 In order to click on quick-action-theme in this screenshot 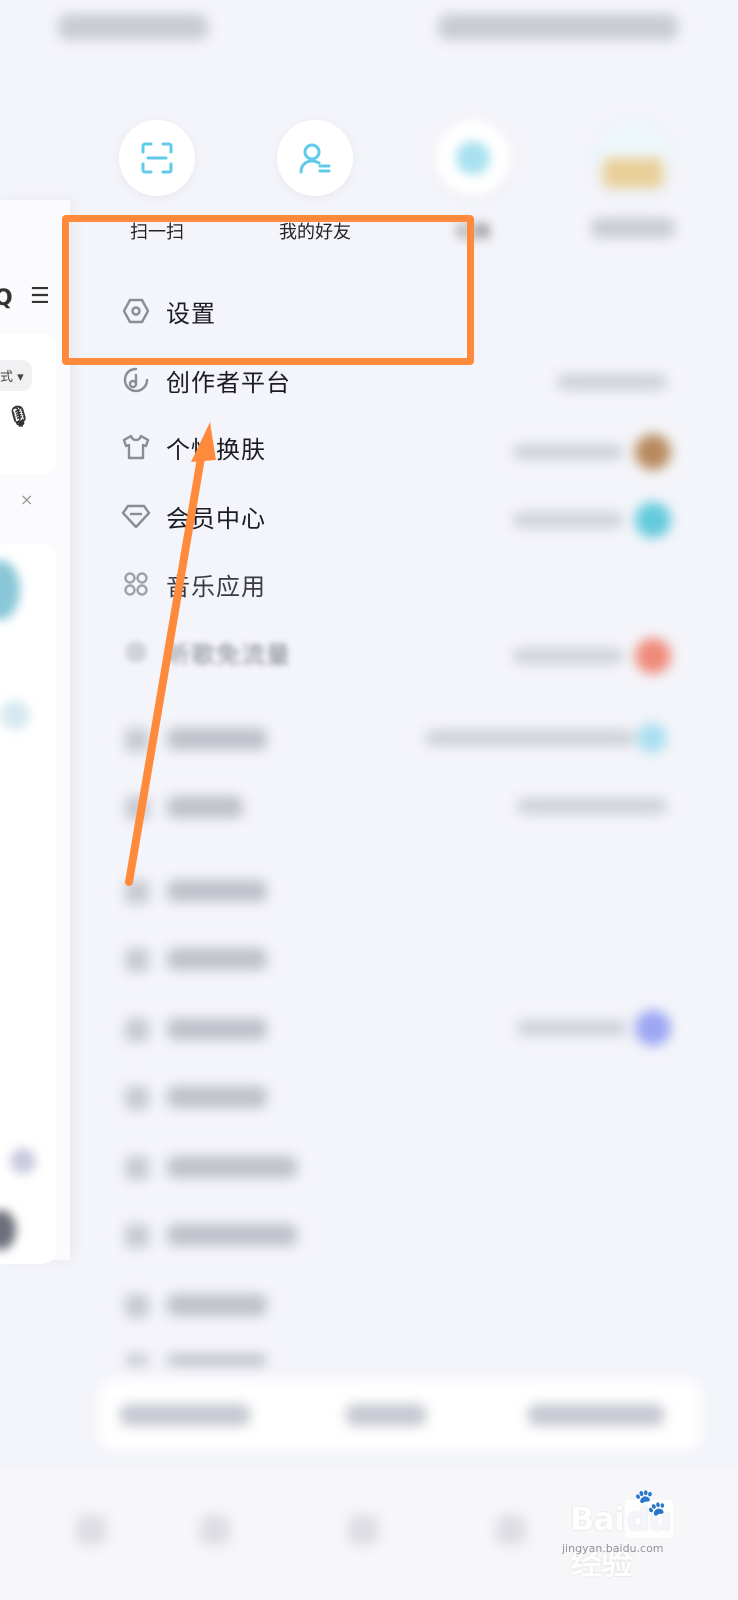, I will do `click(633, 179)`.